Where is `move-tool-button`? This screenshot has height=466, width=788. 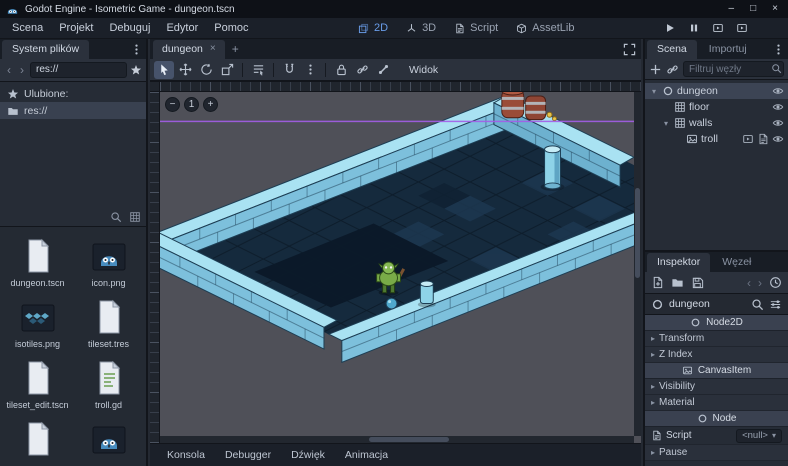
move-tool-button is located at coordinates (185, 70).